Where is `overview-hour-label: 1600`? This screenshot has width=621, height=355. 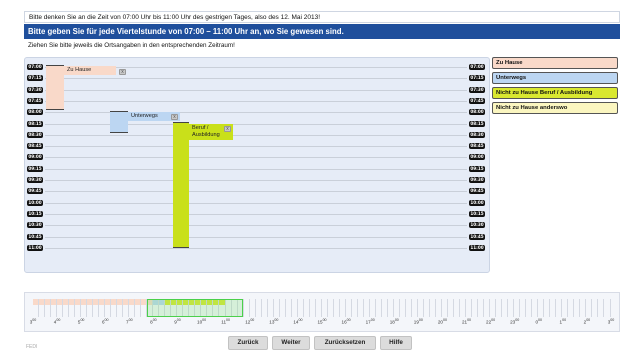
overview-hour-label: 1600 is located at coordinates (346, 321).